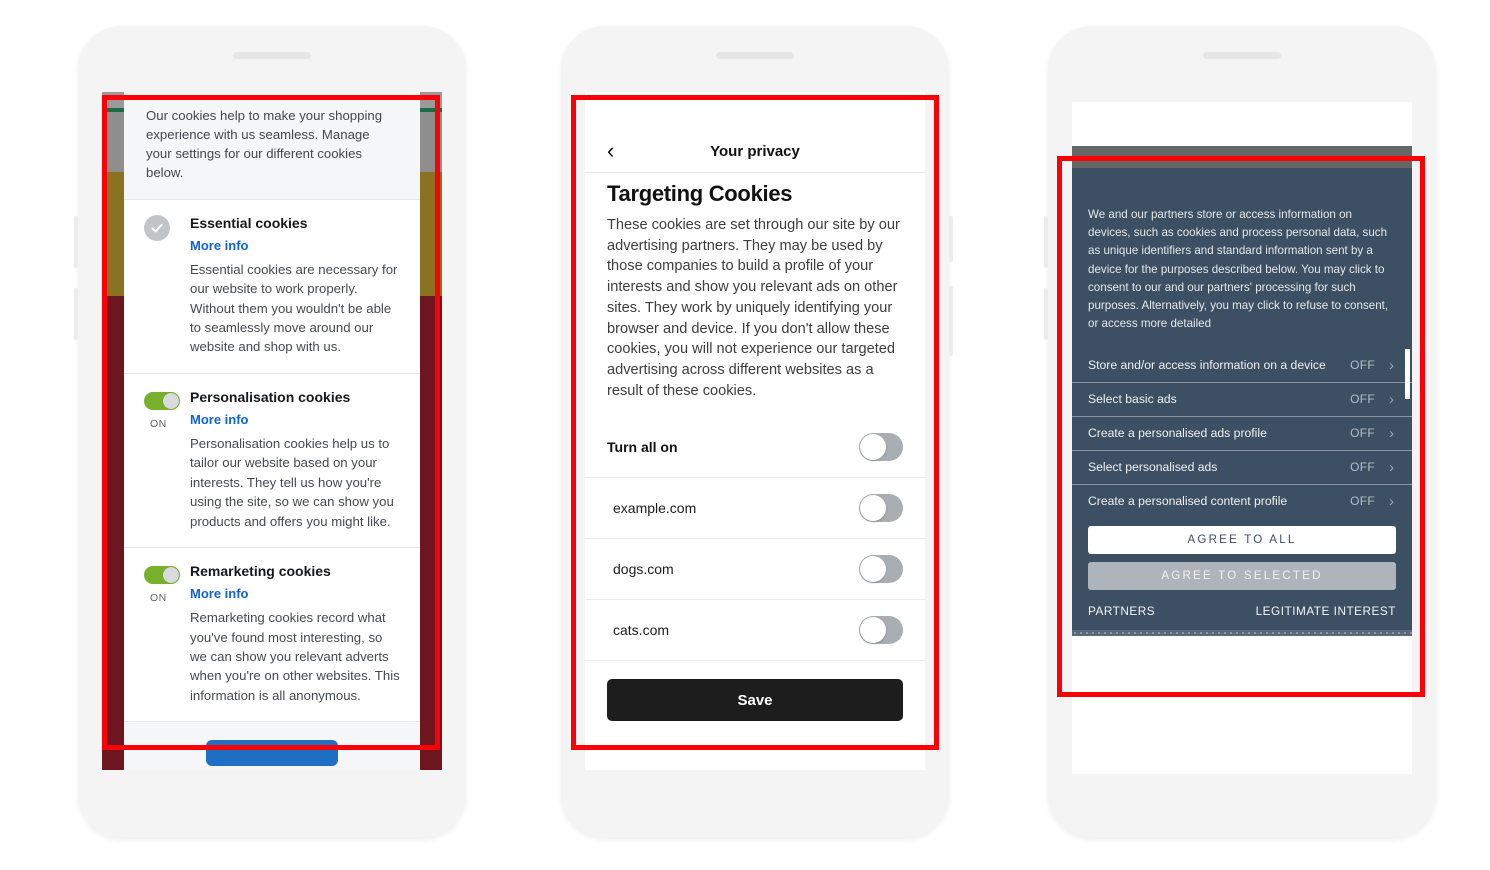 The width and height of the screenshot is (1490, 870). Describe the element at coordinates (162, 400) in the screenshot. I see `personalisation-toggle` at that location.